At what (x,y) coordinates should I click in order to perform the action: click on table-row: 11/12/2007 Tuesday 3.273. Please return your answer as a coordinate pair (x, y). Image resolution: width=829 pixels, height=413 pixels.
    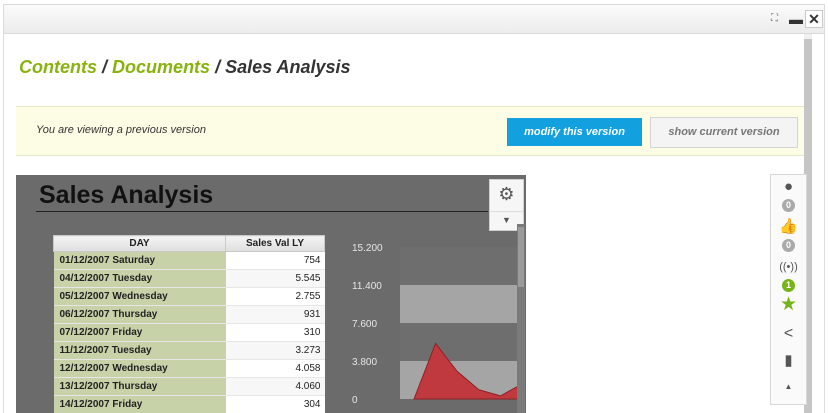
    Looking at the image, I should click on (189, 350).